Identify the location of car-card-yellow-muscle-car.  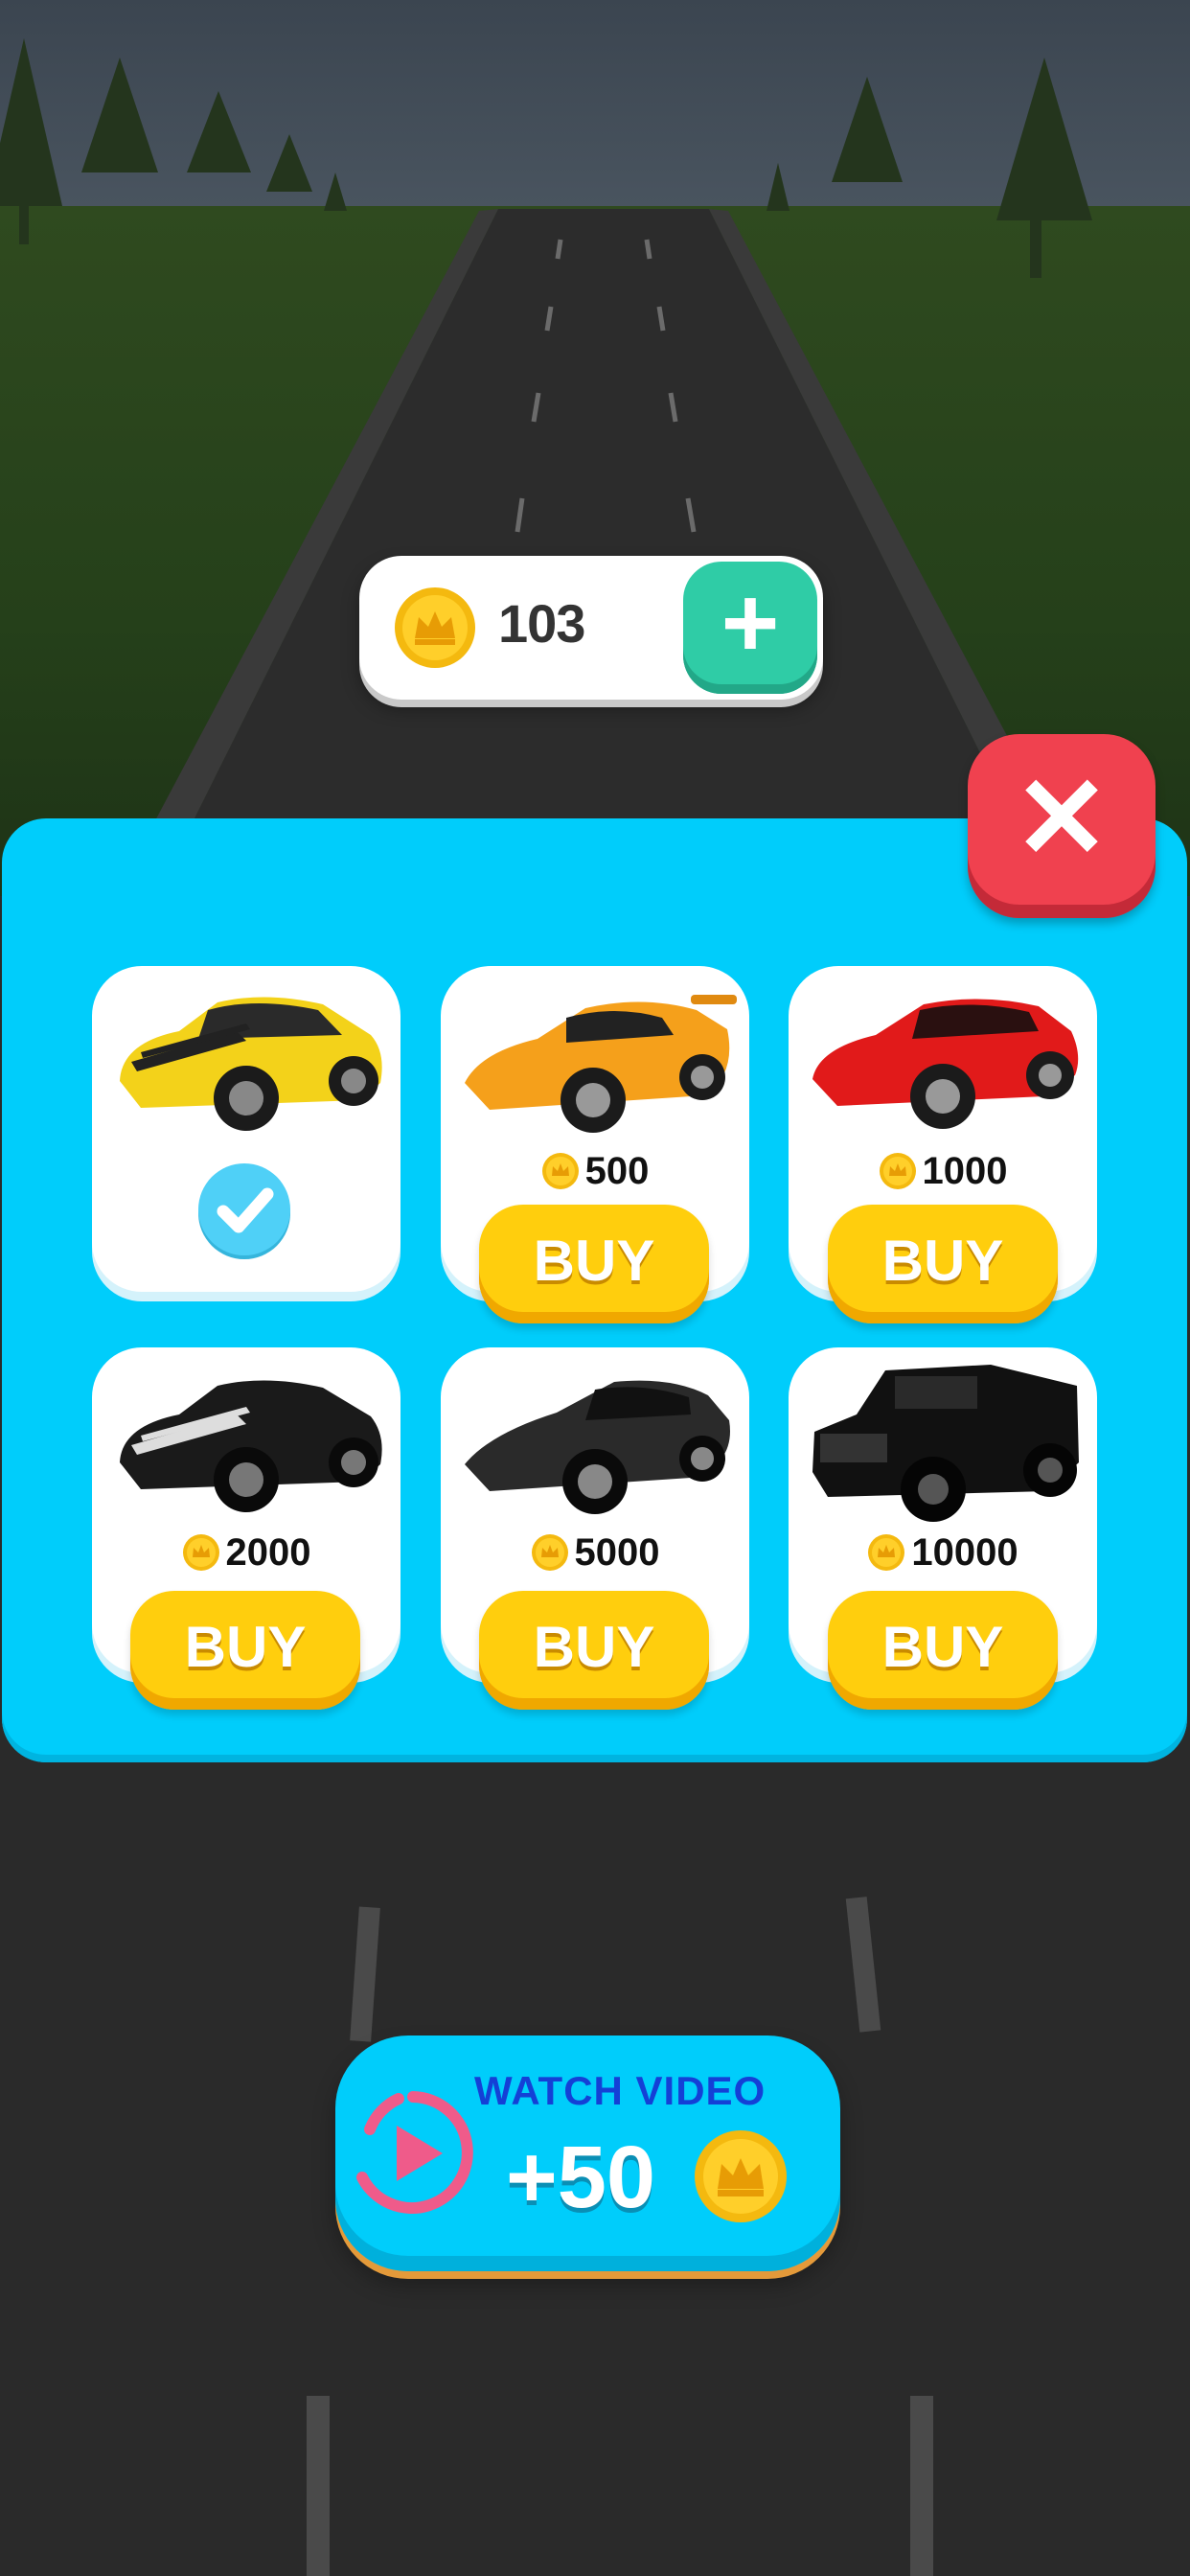
(246, 1129).